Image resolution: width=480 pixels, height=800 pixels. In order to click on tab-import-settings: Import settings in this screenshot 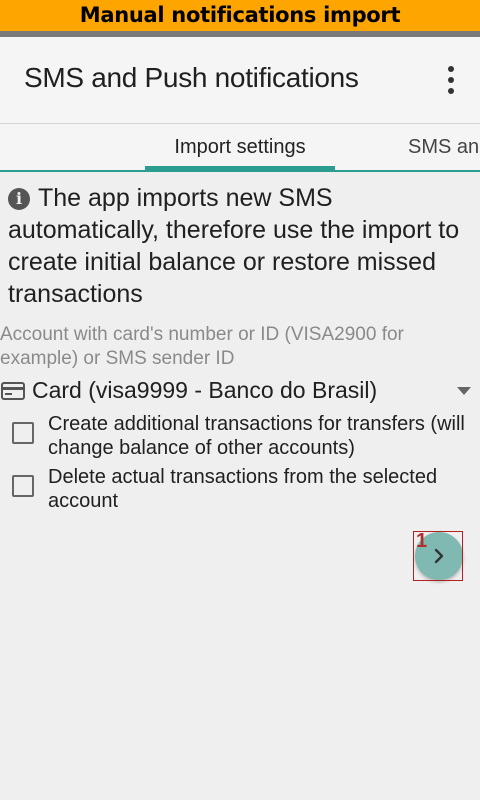, I will do `click(240, 147)`.